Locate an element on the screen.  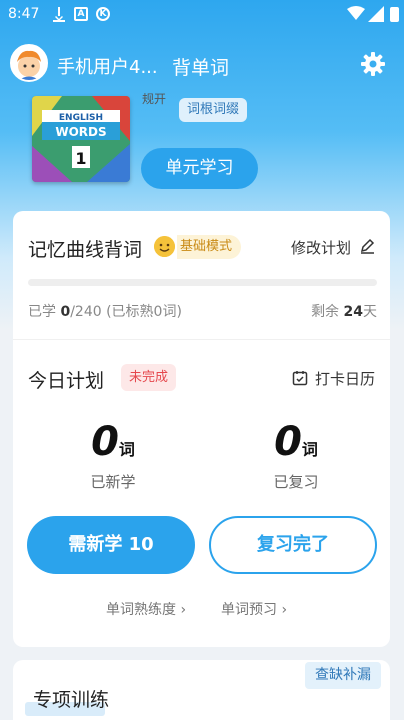
status-bar: 8:47 A K is located at coordinates (202, 15).